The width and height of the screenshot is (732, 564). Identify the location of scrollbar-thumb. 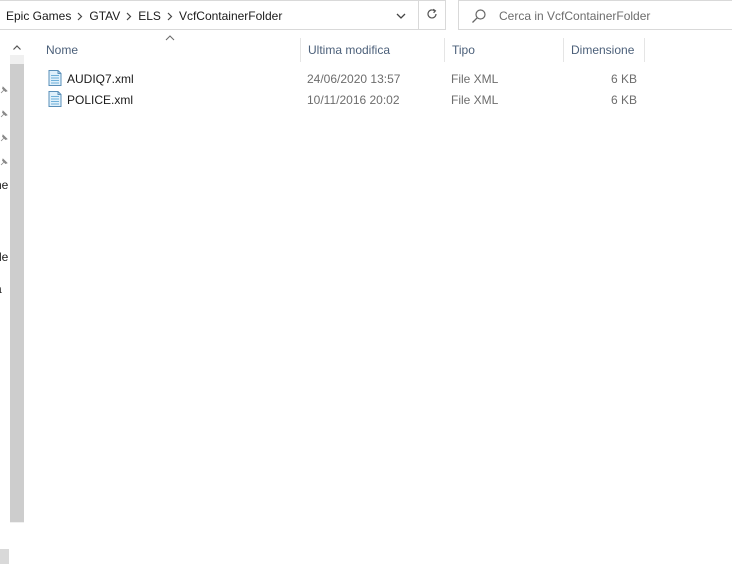
(17, 293).